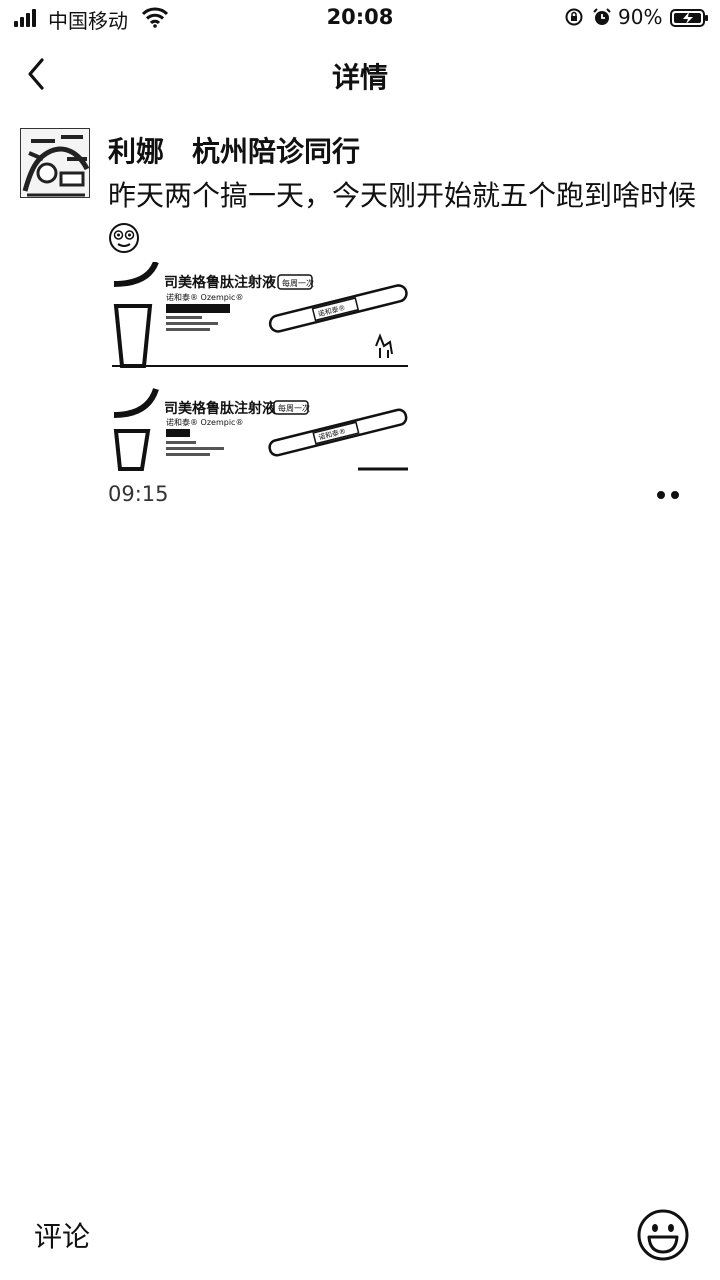  Describe the element at coordinates (574, 17) in the screenshot. I see `orientation-lock-icon` at that location.